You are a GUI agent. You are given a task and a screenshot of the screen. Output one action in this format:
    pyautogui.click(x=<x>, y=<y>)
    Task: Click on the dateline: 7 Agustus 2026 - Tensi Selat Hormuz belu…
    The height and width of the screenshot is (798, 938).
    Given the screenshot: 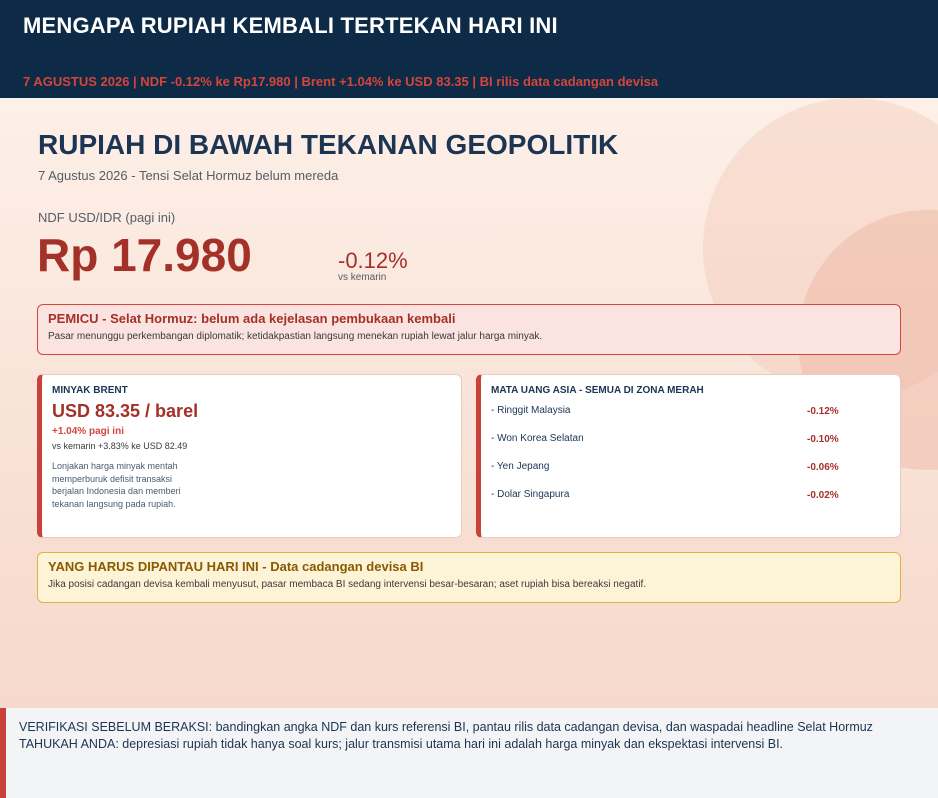 What is the action you would take?
    pyautogui.click(x=188, y=175)
    